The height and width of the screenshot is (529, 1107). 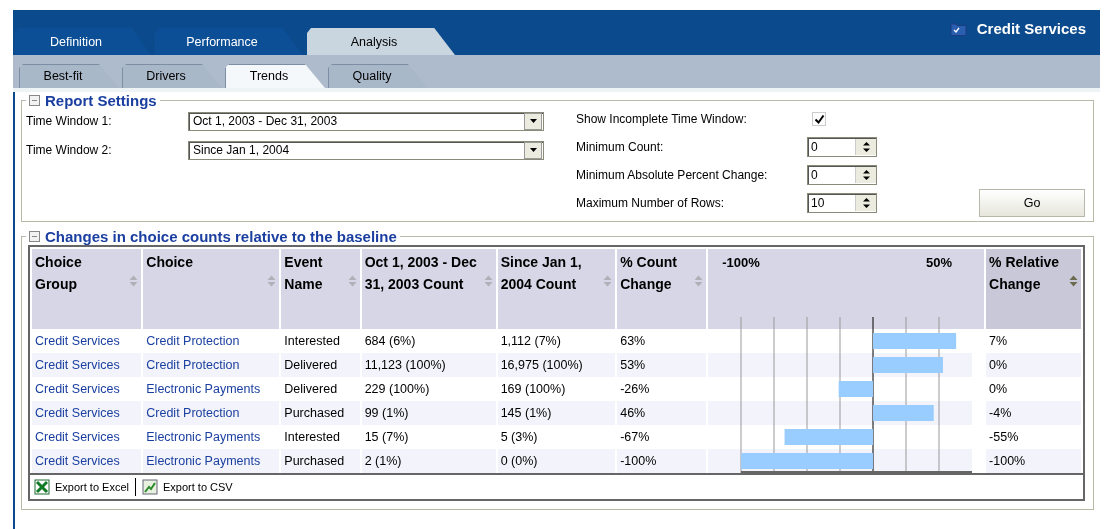 I want to click on table-cell-text: 0%, so click(x=998, y=389).